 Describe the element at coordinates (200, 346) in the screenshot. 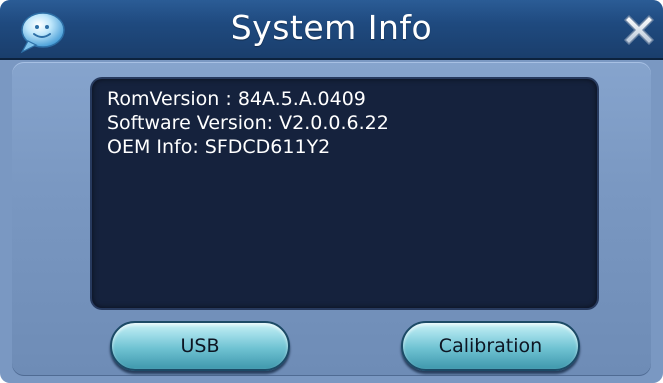

I see `usb-button: USB` at that location.